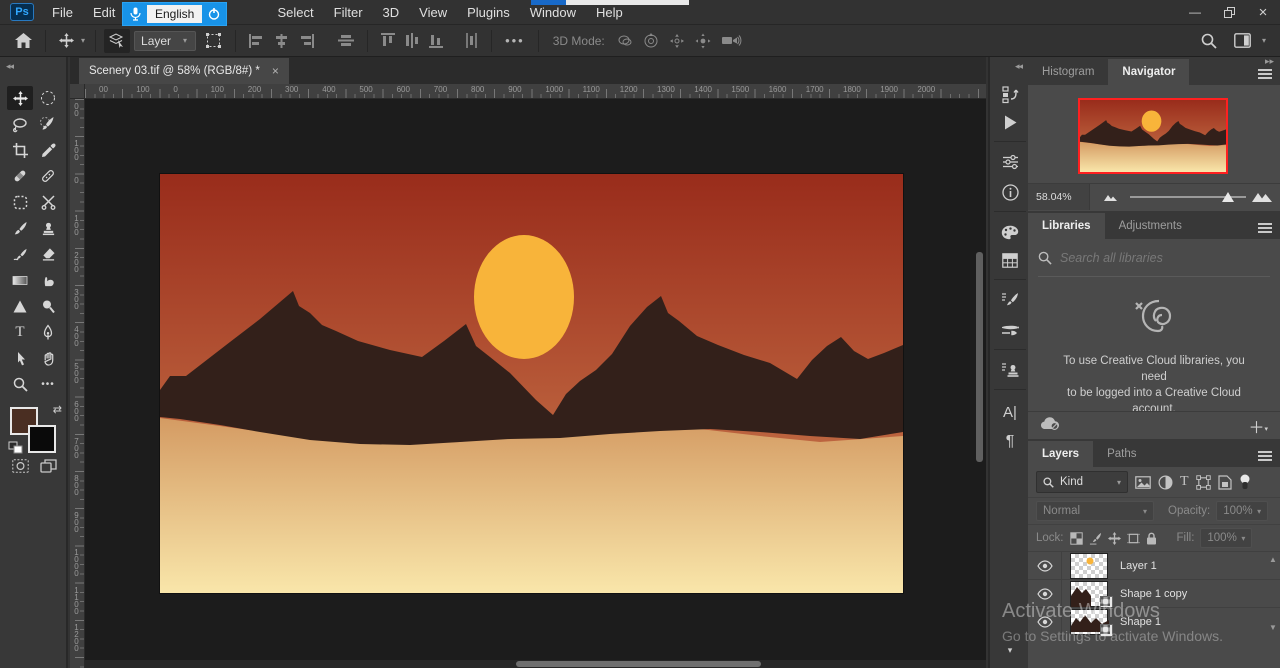 This screenshot has height=668, width=1280. What do you see at coordinates (1273, 559) in the screenshot?
I see `layers-scroll-up: ▲` at bounding box center [1273, 559].